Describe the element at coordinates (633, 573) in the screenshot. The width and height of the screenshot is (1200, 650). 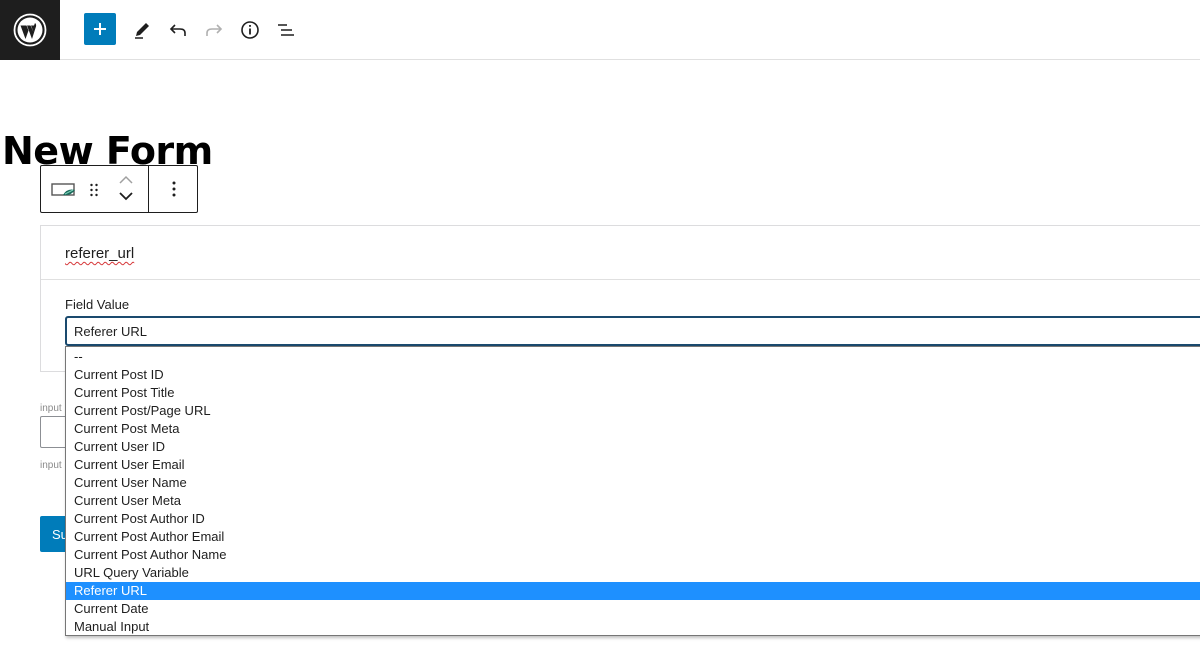
I see `dropdown-option: URL Query Variable` at that location.